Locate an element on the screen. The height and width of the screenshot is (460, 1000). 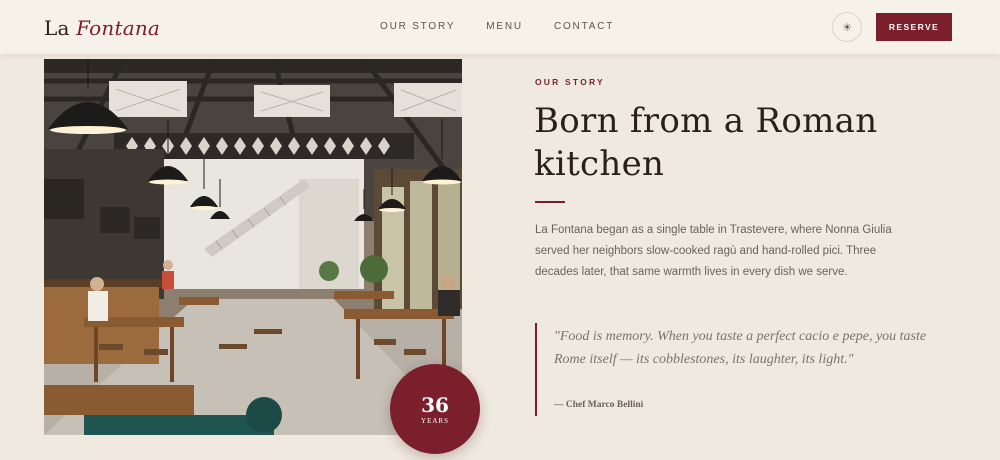
years-badge: 36 YEARS is located at coordinates (435, 409).